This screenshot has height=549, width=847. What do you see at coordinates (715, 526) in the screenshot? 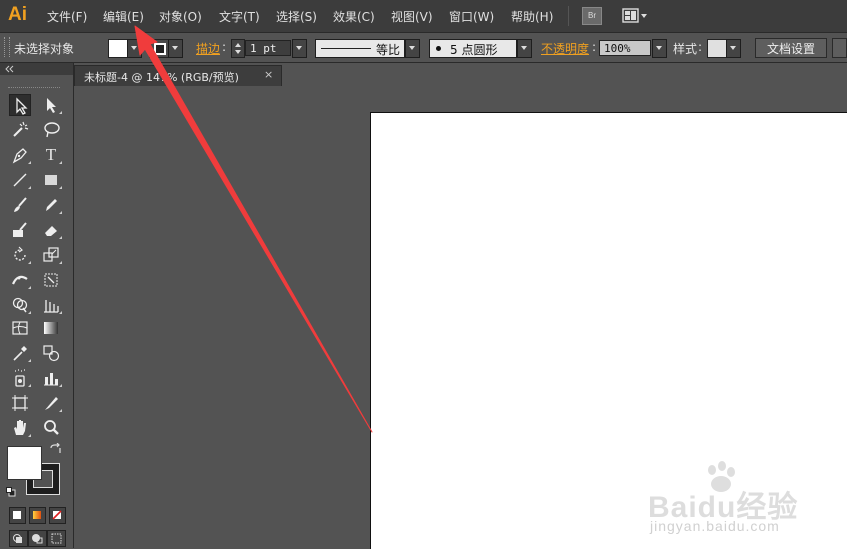
I see `watermark-url: jingyan.baidu.com` at bounding box center [715, 526].